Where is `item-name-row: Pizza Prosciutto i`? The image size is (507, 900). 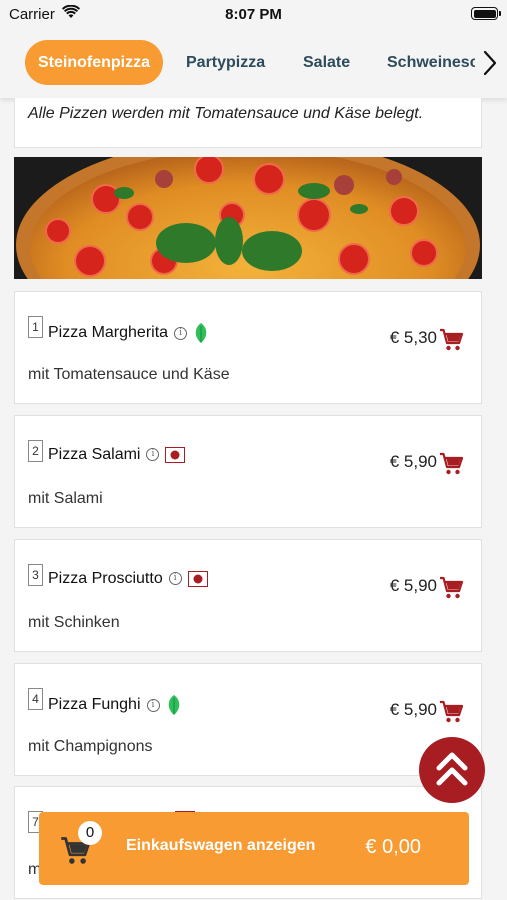
item-name-row: Pizza Prosciutto i is located at coordinates (128, 579).